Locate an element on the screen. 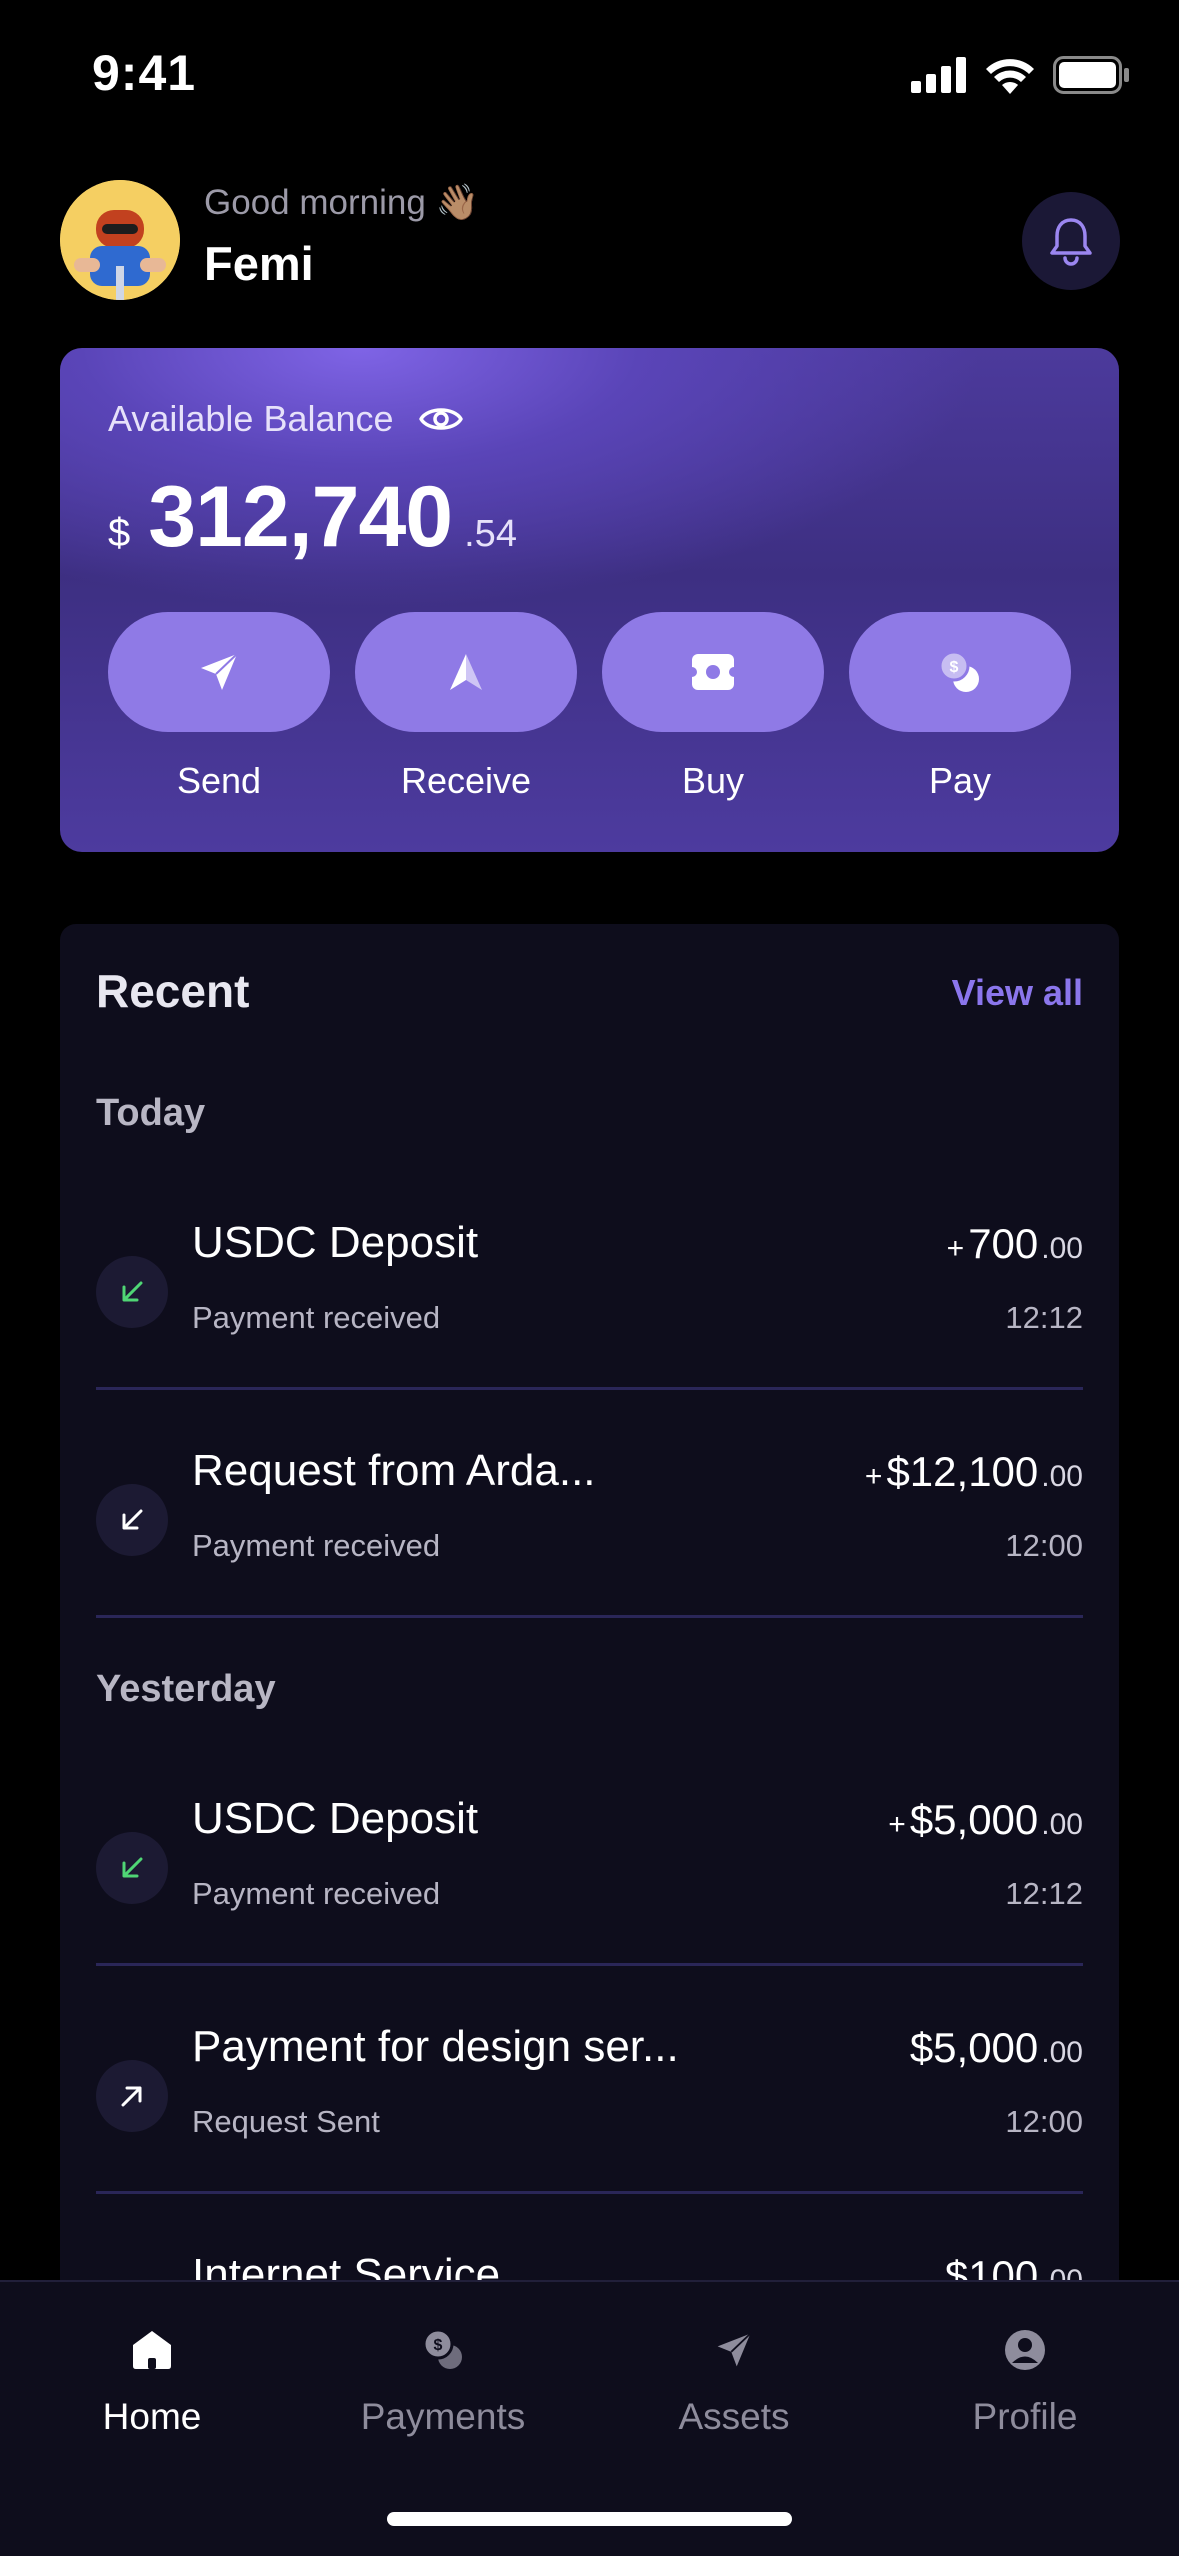 This screenshot has height=2556, width=1179. balance-currency: $ is located at coordinates (119, 533).